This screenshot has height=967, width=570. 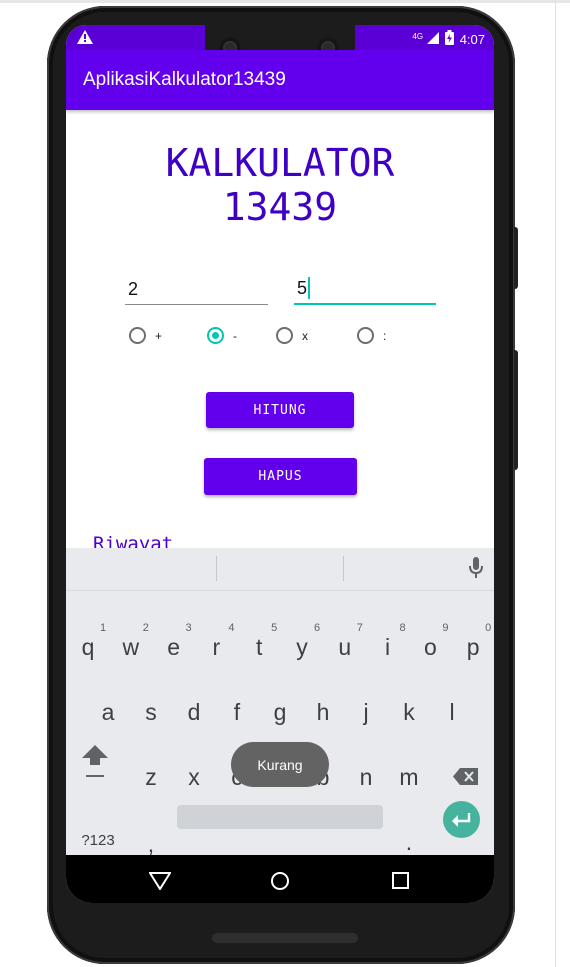 What do you see at coordinates (323, 712) in the screenshot?
I see `key-h: h` at bounding box center [323, 712].